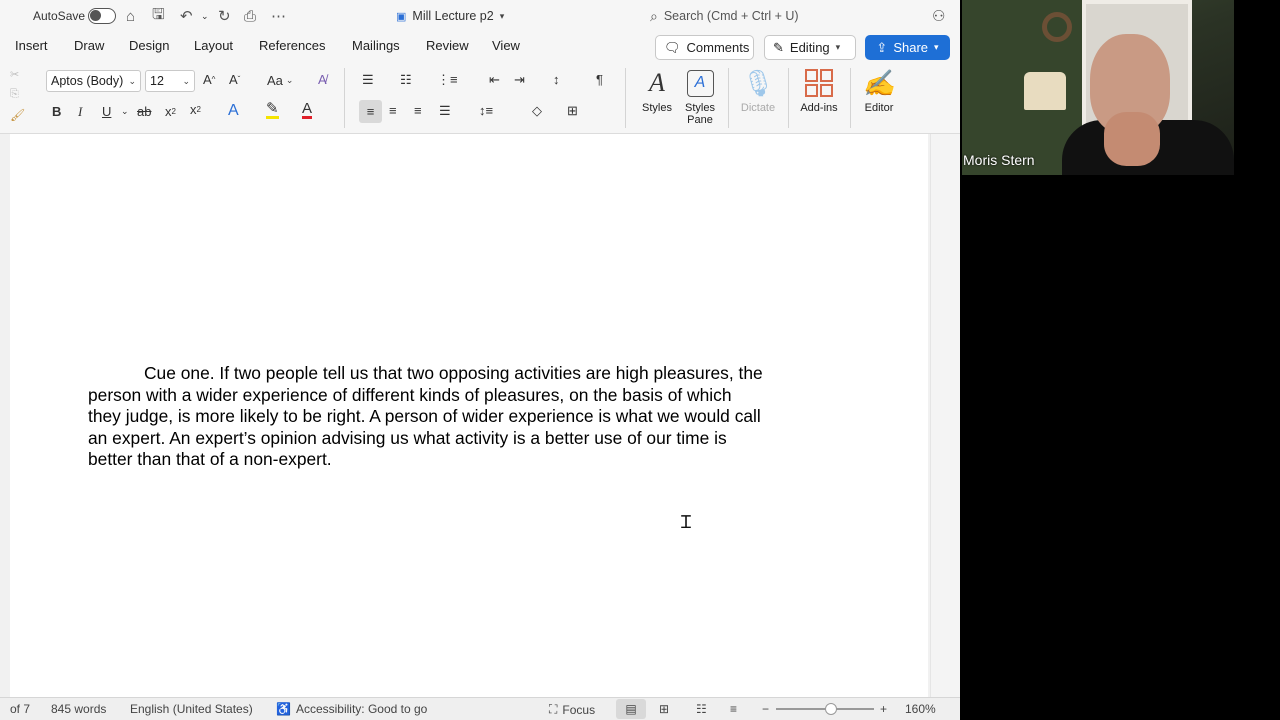 The width and height of the screenshot is (1280, 720). Describe the element at coordinates (556, 79) in the screenshot. I see `sort-icon: ↕` at that location.